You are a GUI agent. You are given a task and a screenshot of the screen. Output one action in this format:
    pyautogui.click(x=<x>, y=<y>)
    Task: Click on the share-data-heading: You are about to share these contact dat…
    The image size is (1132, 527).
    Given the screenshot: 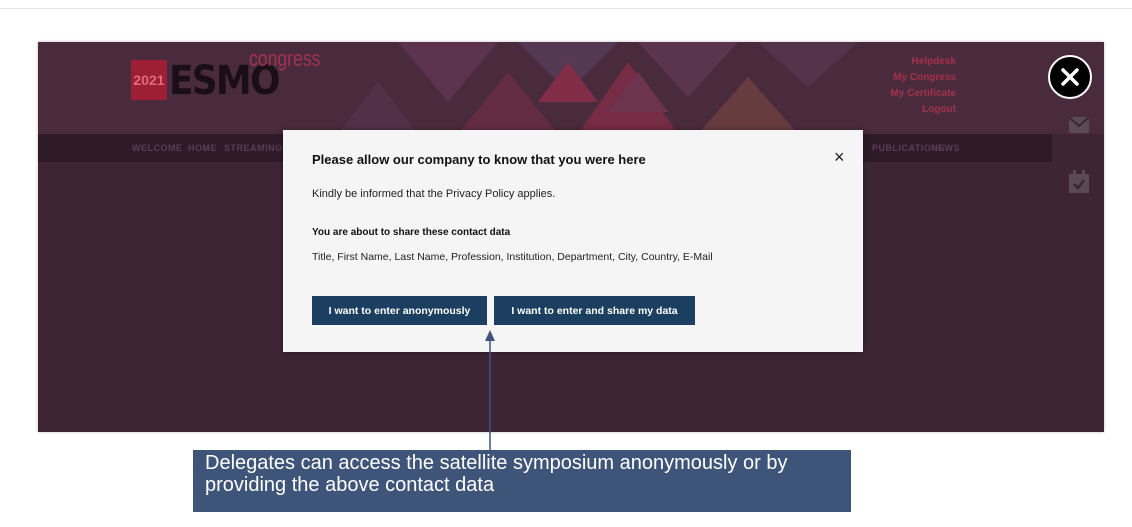 What is the action you would take?
    pyautogui.click(x=411, y=232)
    